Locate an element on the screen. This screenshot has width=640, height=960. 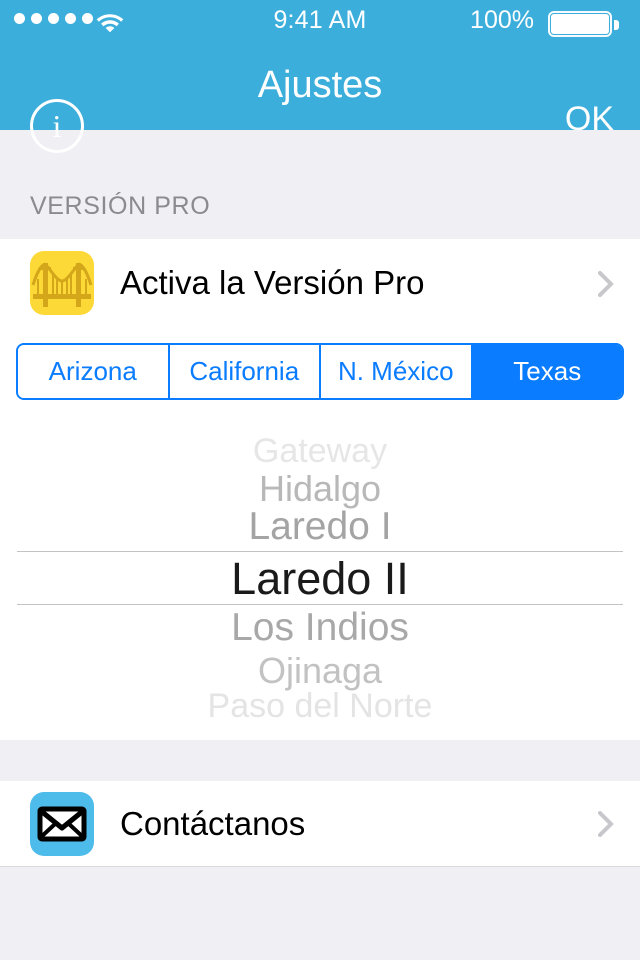
status-bar: 9:41 AM 100% is located at coordinates (320, 20).